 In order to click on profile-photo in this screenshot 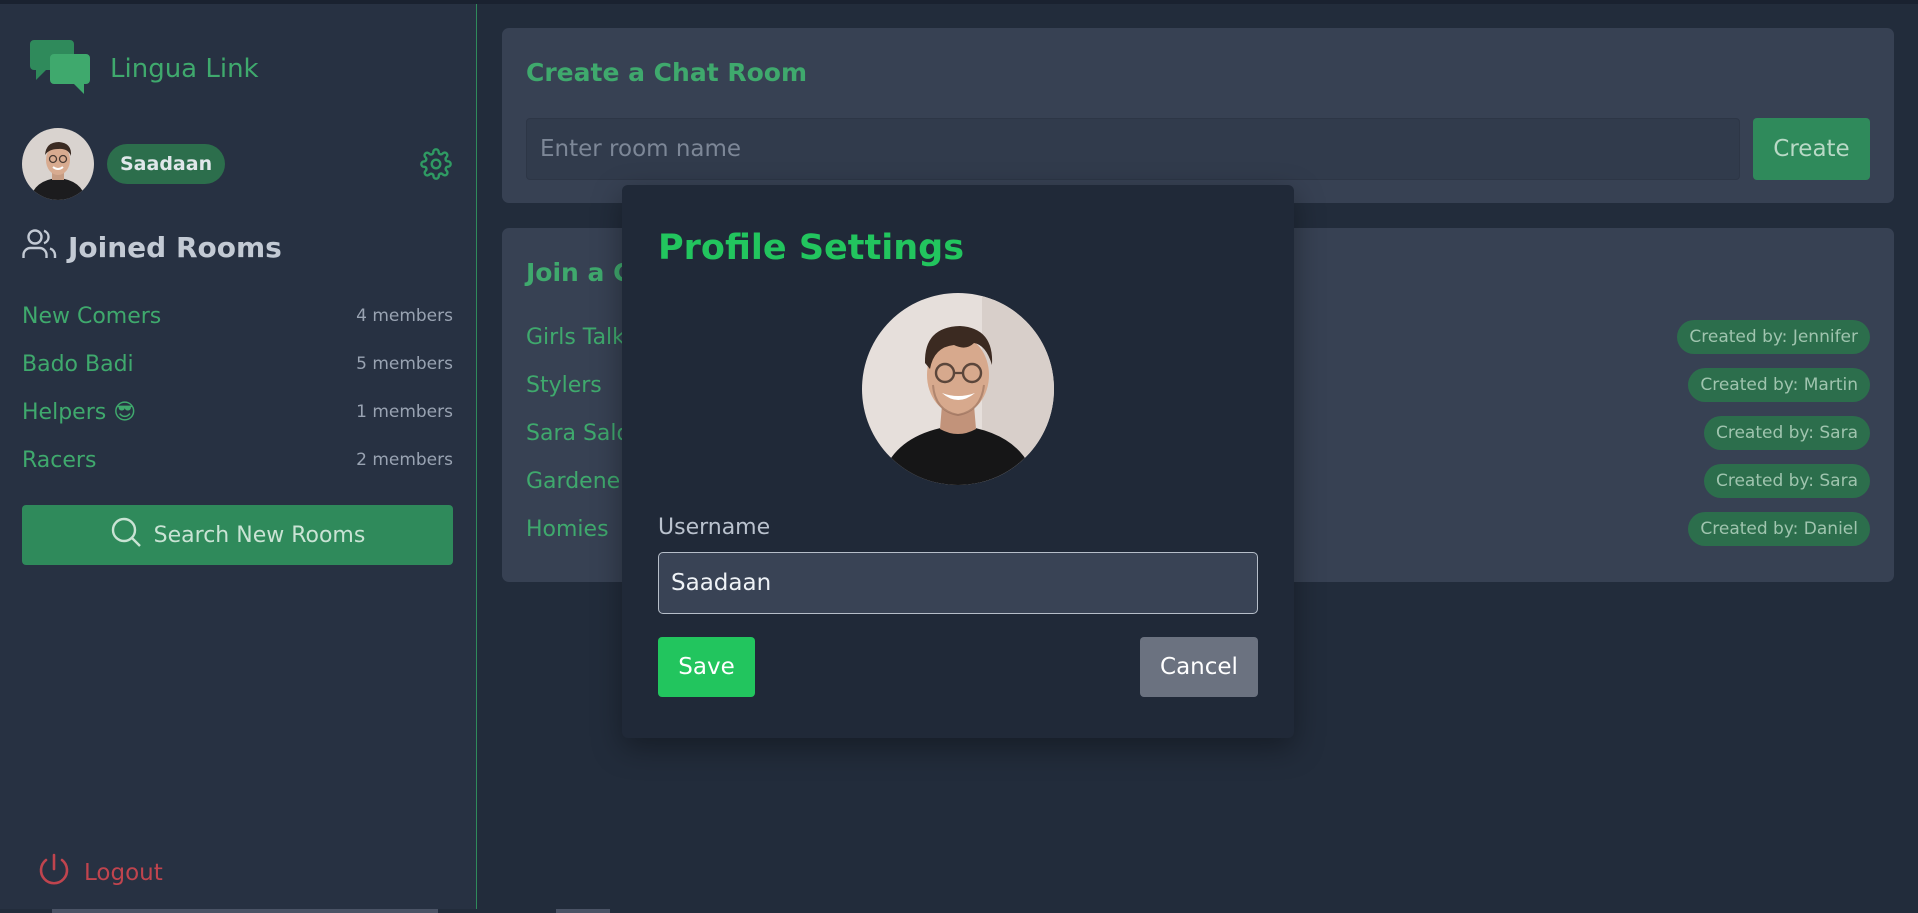, I will do `click(958, 389)`.